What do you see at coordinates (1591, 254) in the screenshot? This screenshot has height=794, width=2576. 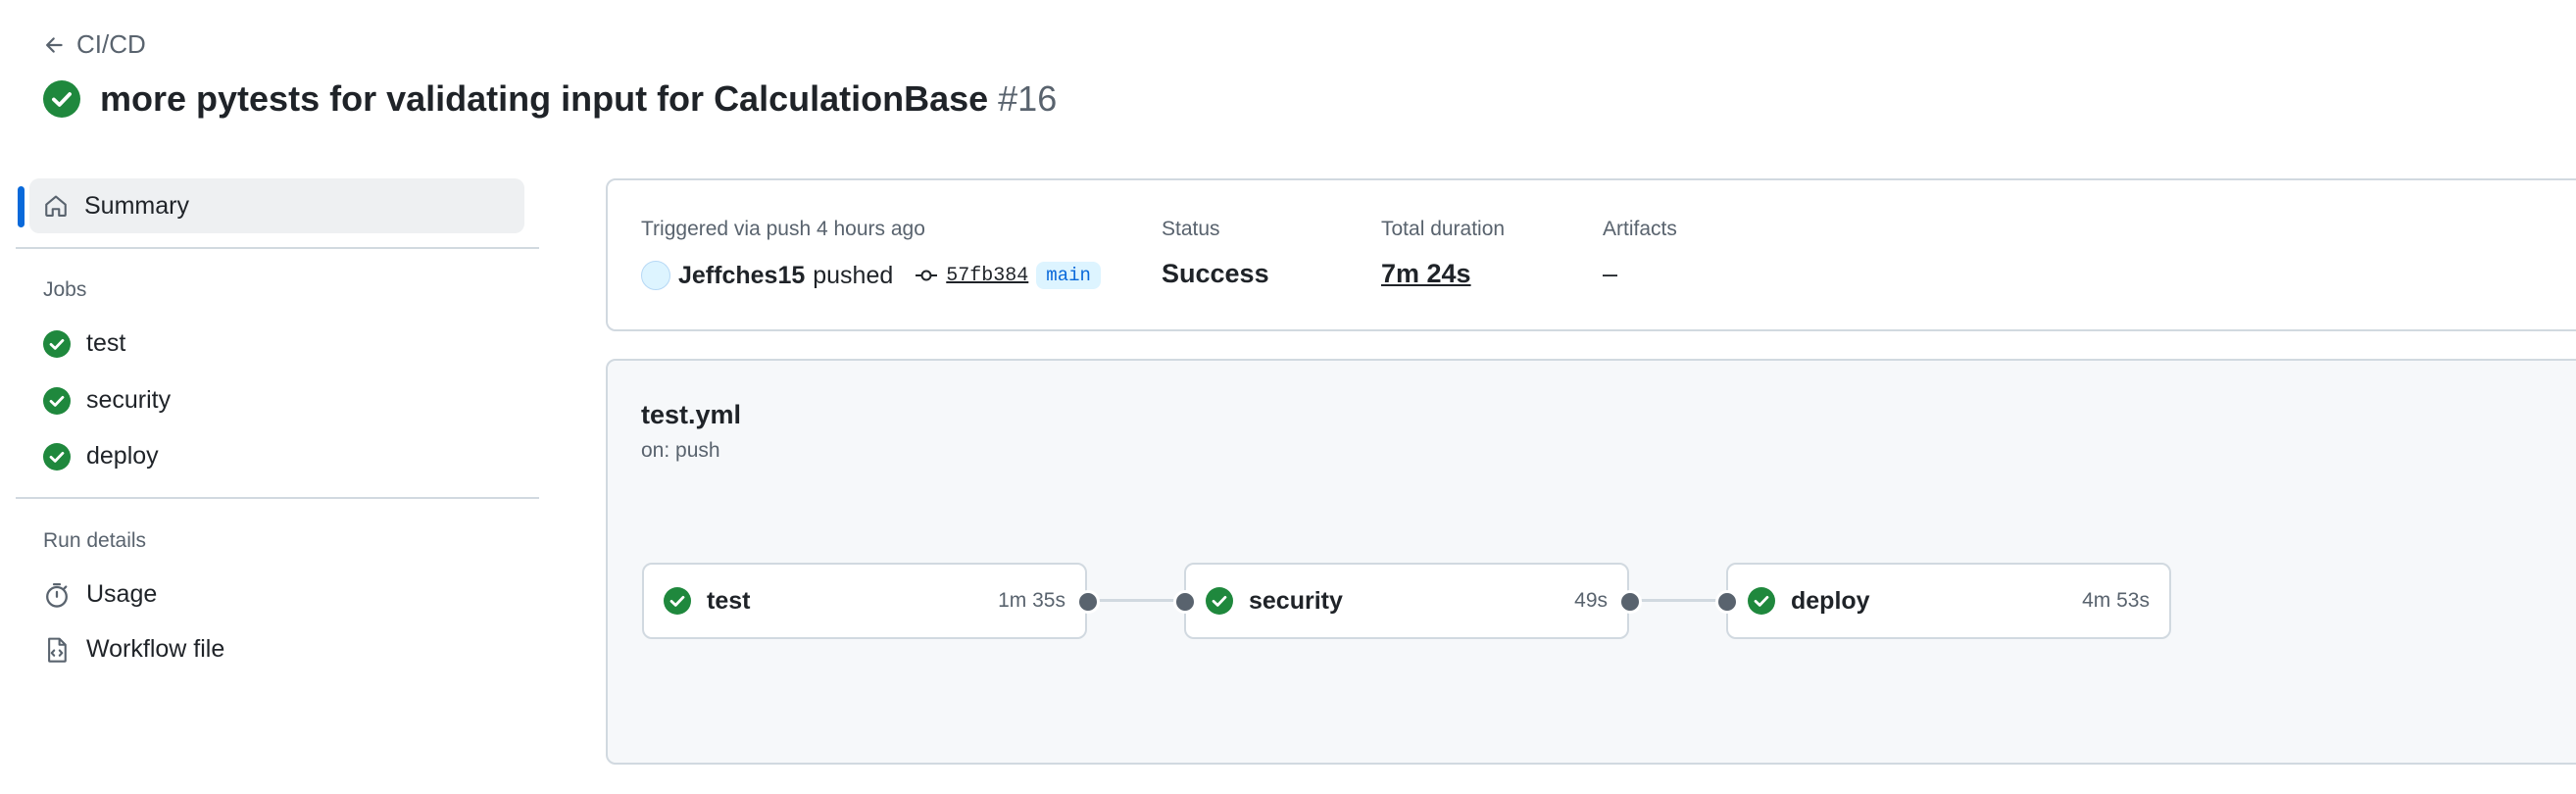 I see `run-summary-card` at bounding box center [1591, 254].